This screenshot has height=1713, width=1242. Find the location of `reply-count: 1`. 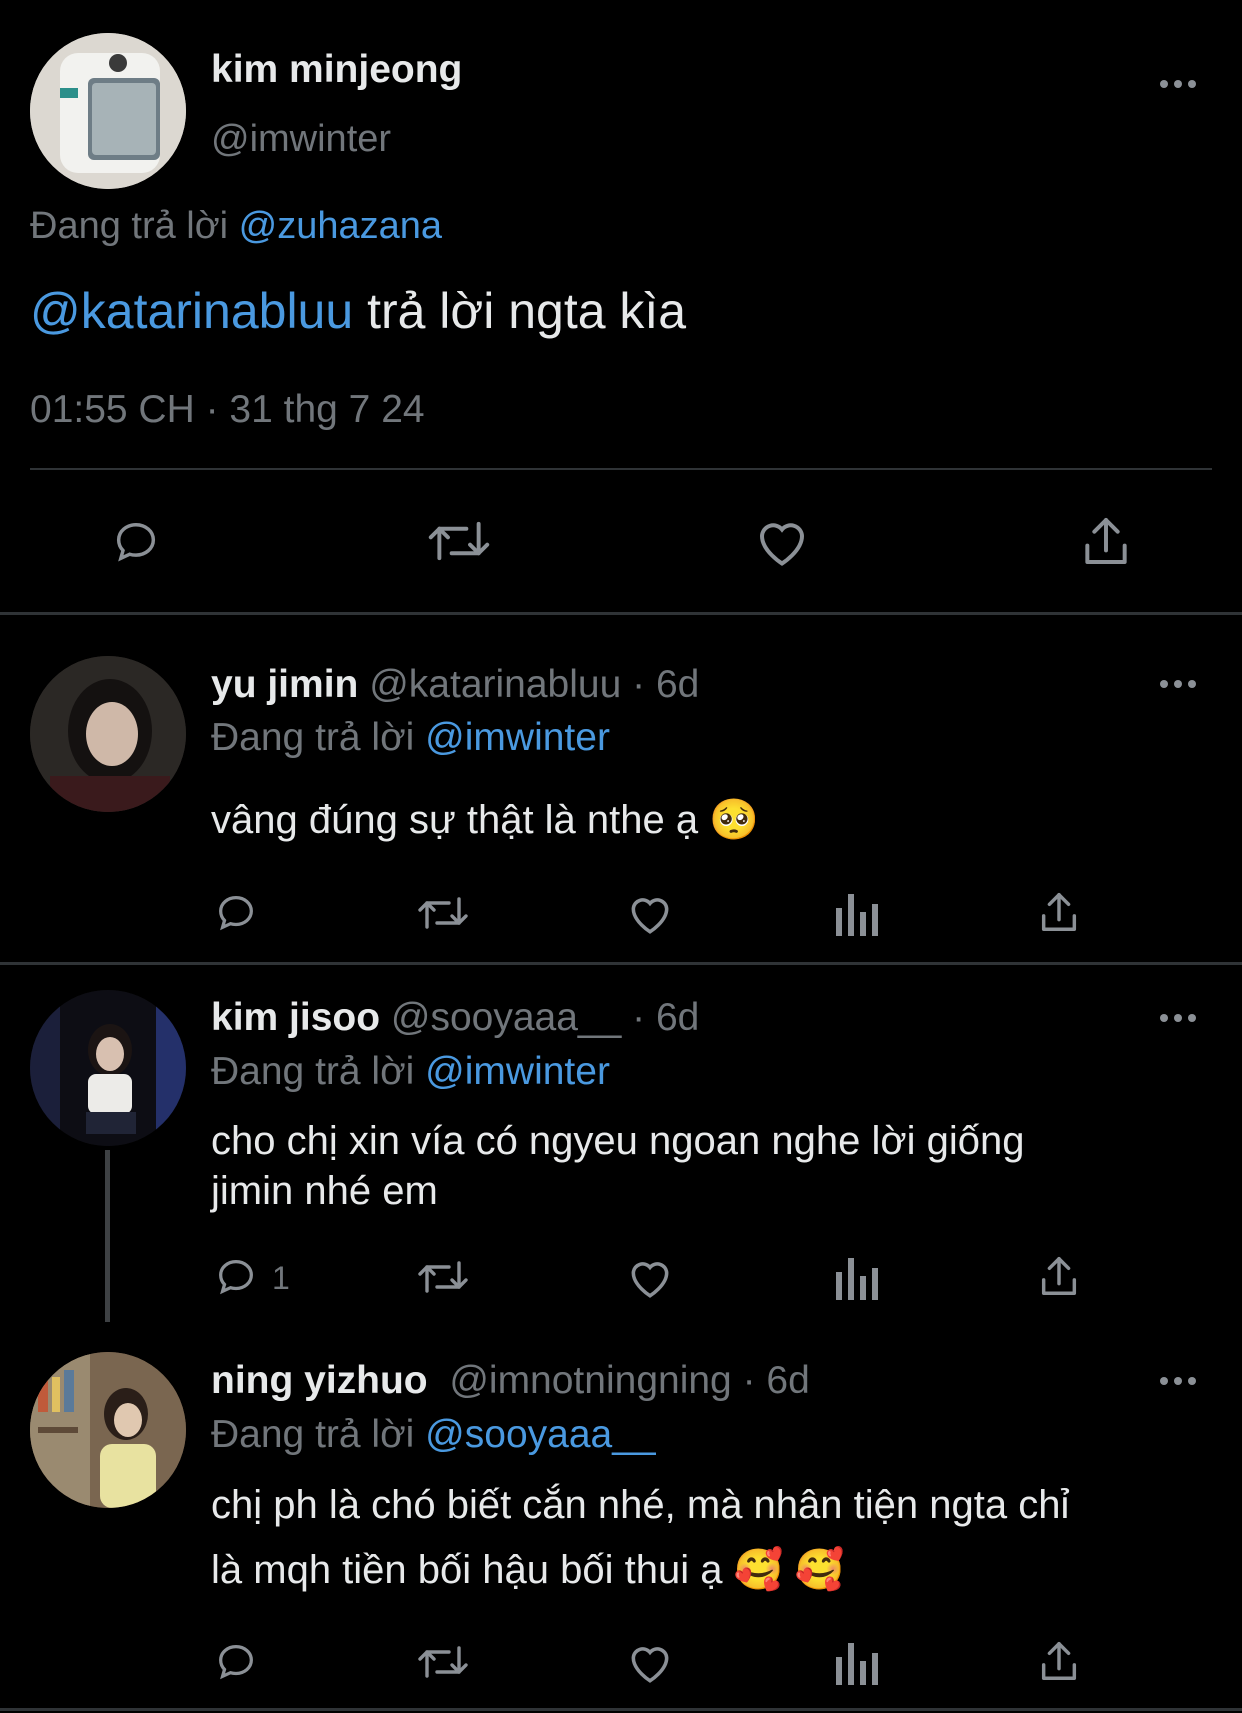

reply-count: 1 is located at coordinates (281, 1278).